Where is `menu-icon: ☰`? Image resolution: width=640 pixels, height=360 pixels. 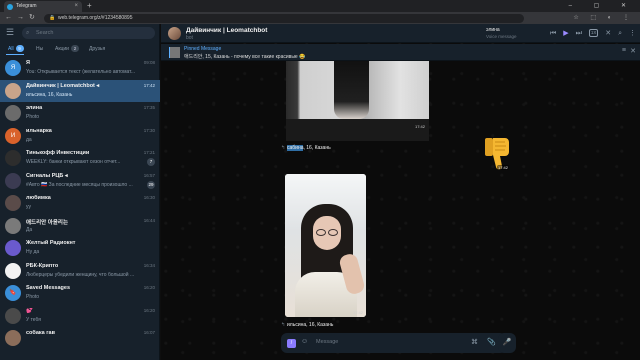
menu-icon: ☰ is located at coordinates (10, 32).